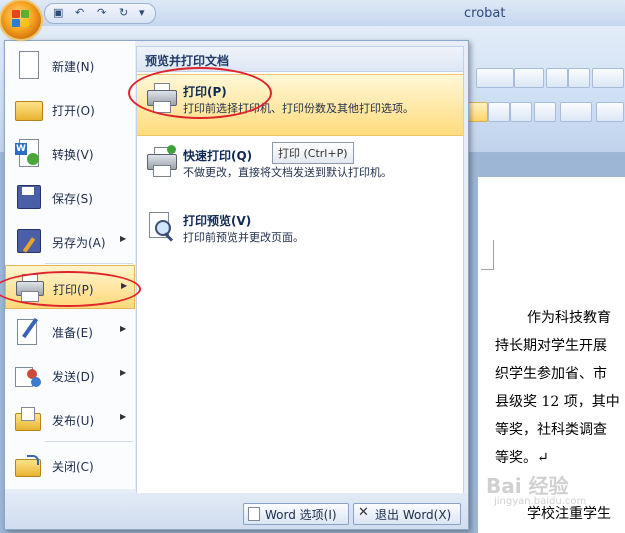  I want to click on menu-item-label: 准备(E), so click(72, 333).